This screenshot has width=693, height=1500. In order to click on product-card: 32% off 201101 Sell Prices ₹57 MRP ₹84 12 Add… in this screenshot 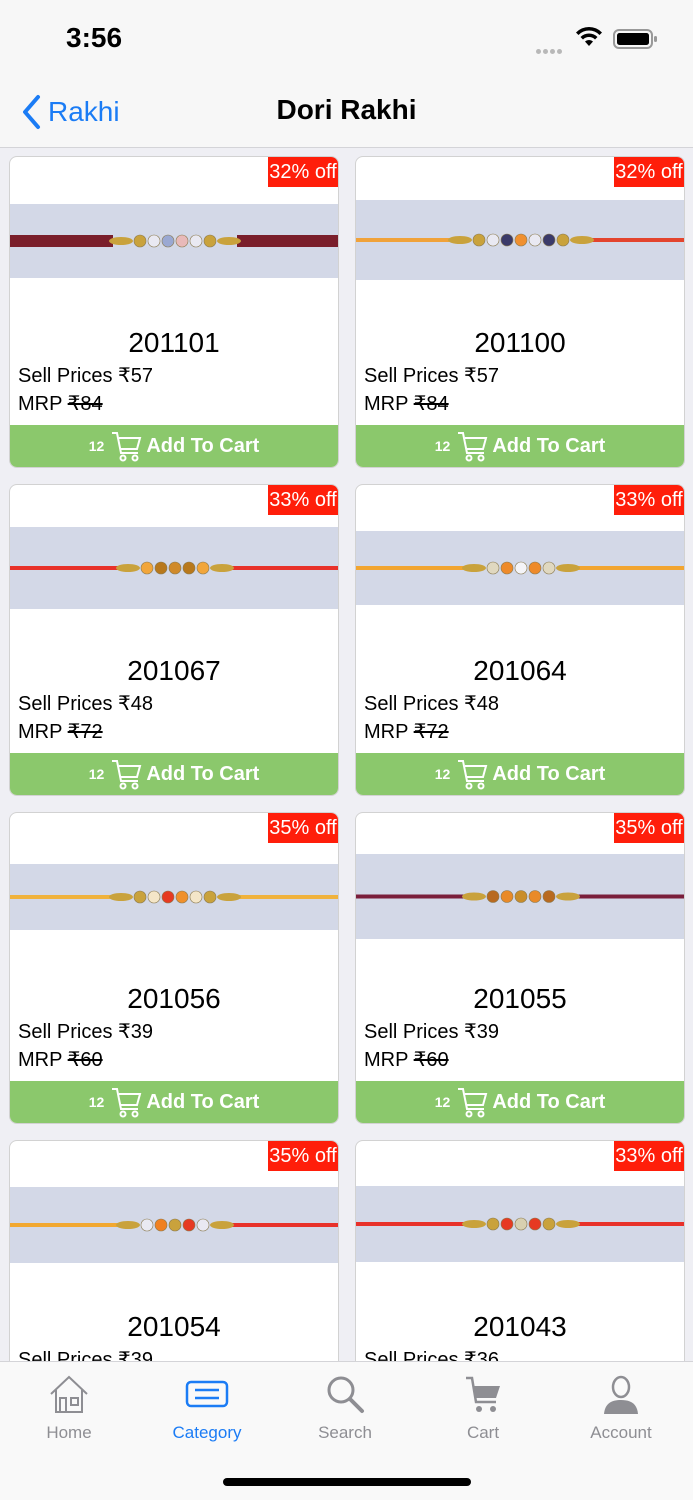, I will do `click(174, 312)`.